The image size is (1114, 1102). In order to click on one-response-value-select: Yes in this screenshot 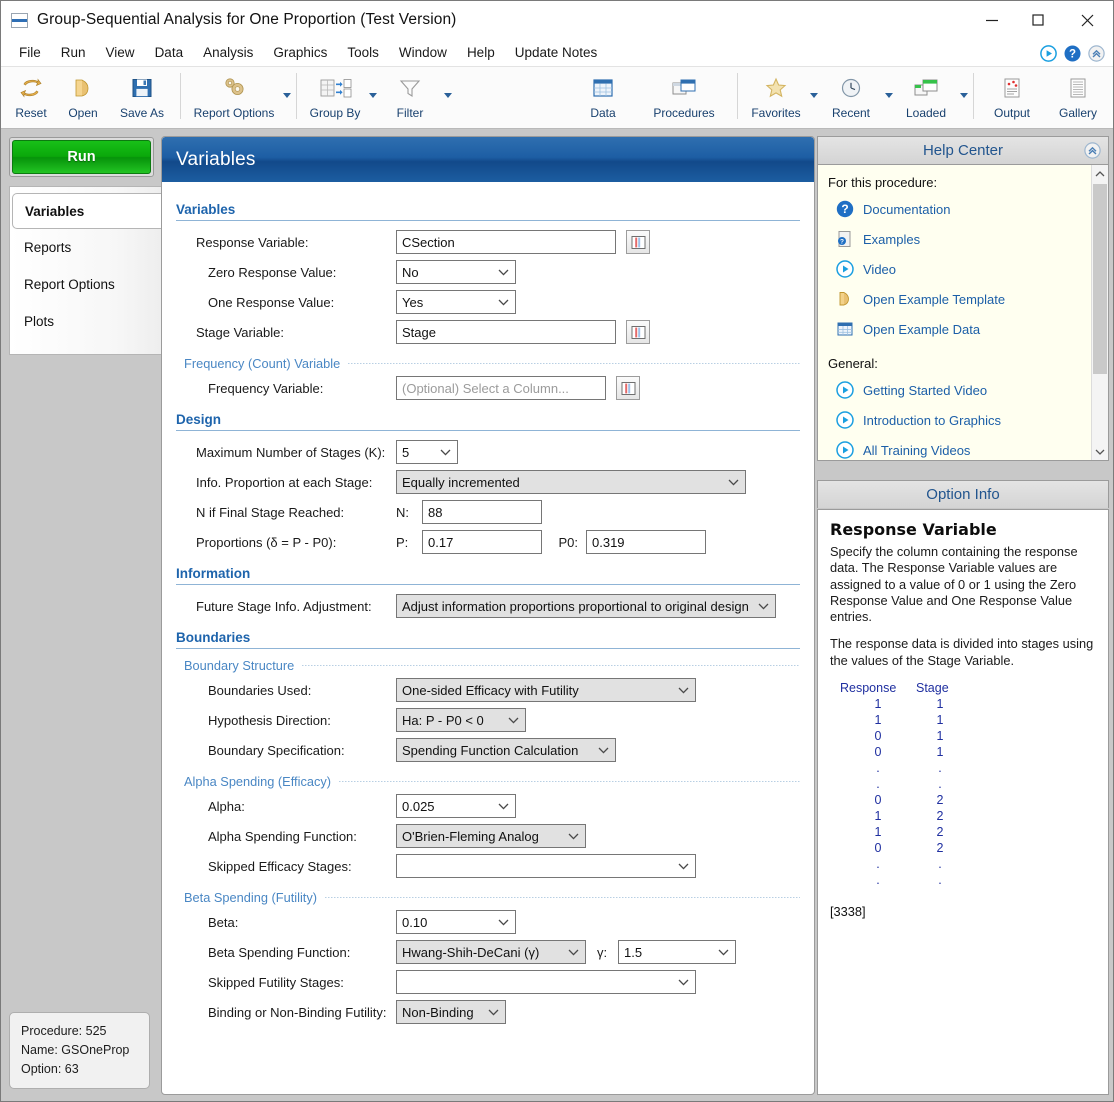, I will do `click(456, 302)`.